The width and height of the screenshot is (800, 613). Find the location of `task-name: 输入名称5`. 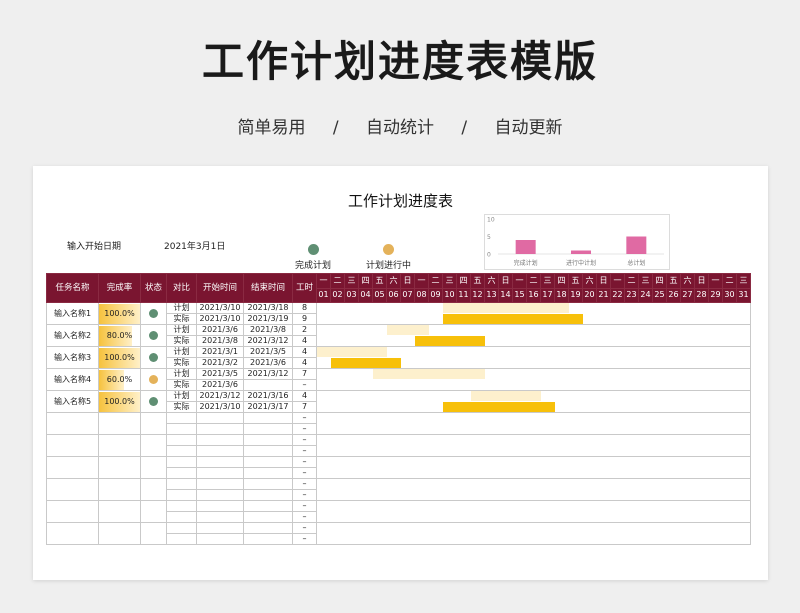

task-name: 输入名称5 is located at coordinates (72, 401).